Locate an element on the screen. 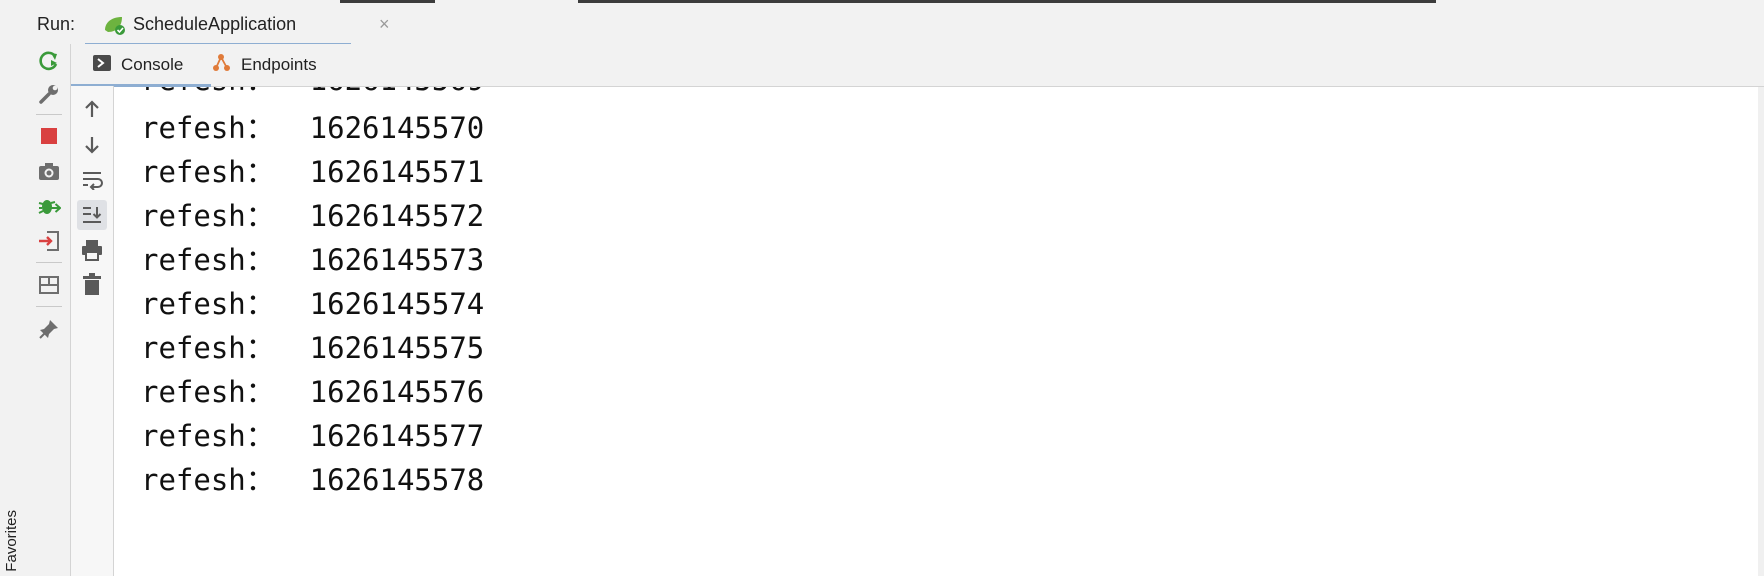 Image resolution: width=1764 pixels, height=576 pixels. camera-icon is located at coordinates (49, 171).